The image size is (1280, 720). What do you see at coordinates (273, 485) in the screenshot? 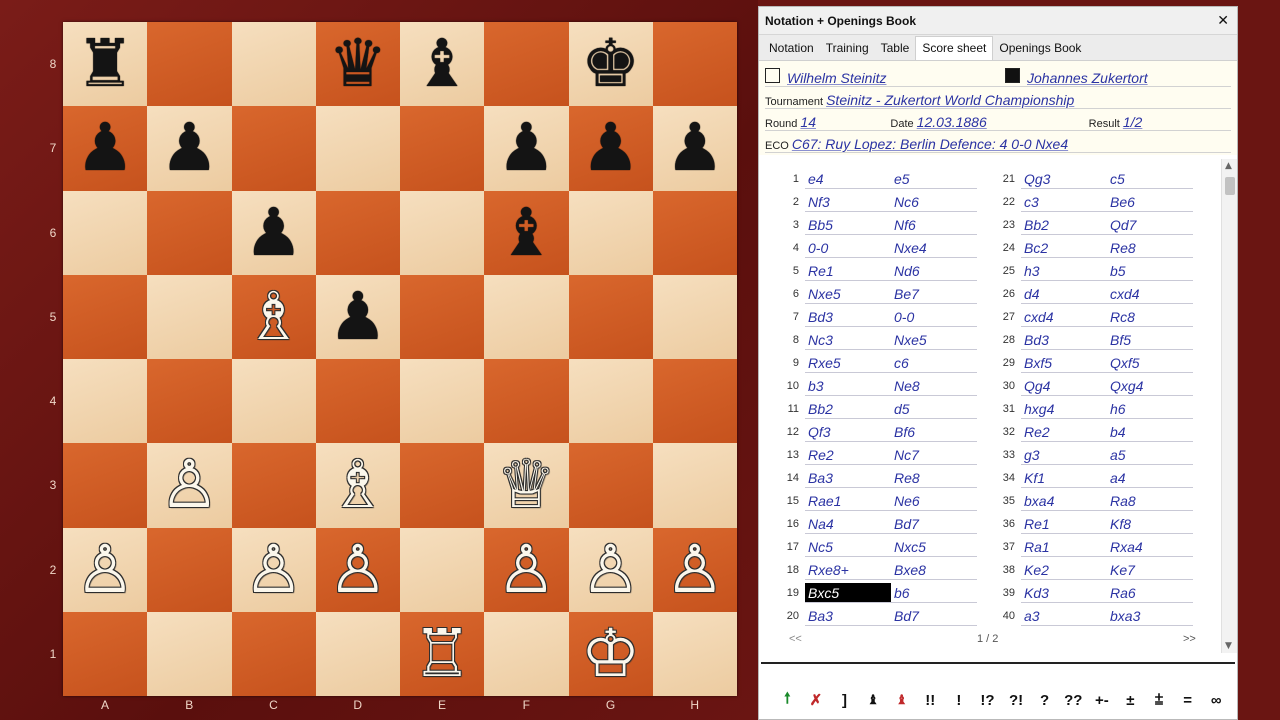
I see `square-c3` at bounding box center [273, 485].